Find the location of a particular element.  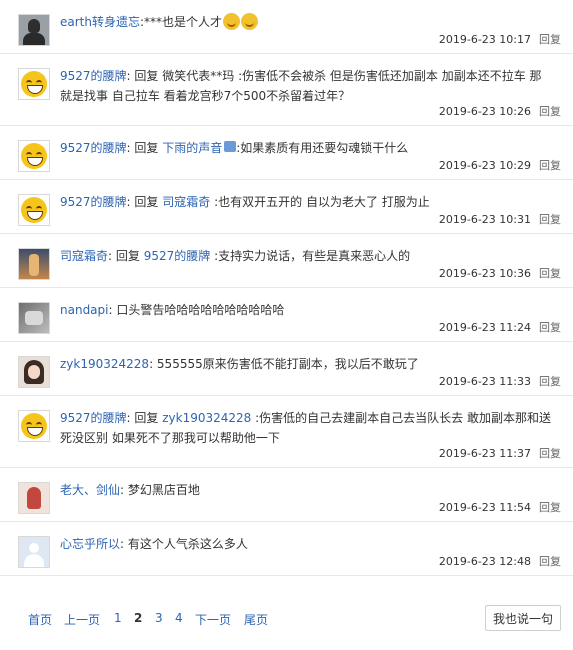

comment-time: 2019-6-23 11:33 is located at coordinates (484, 381).